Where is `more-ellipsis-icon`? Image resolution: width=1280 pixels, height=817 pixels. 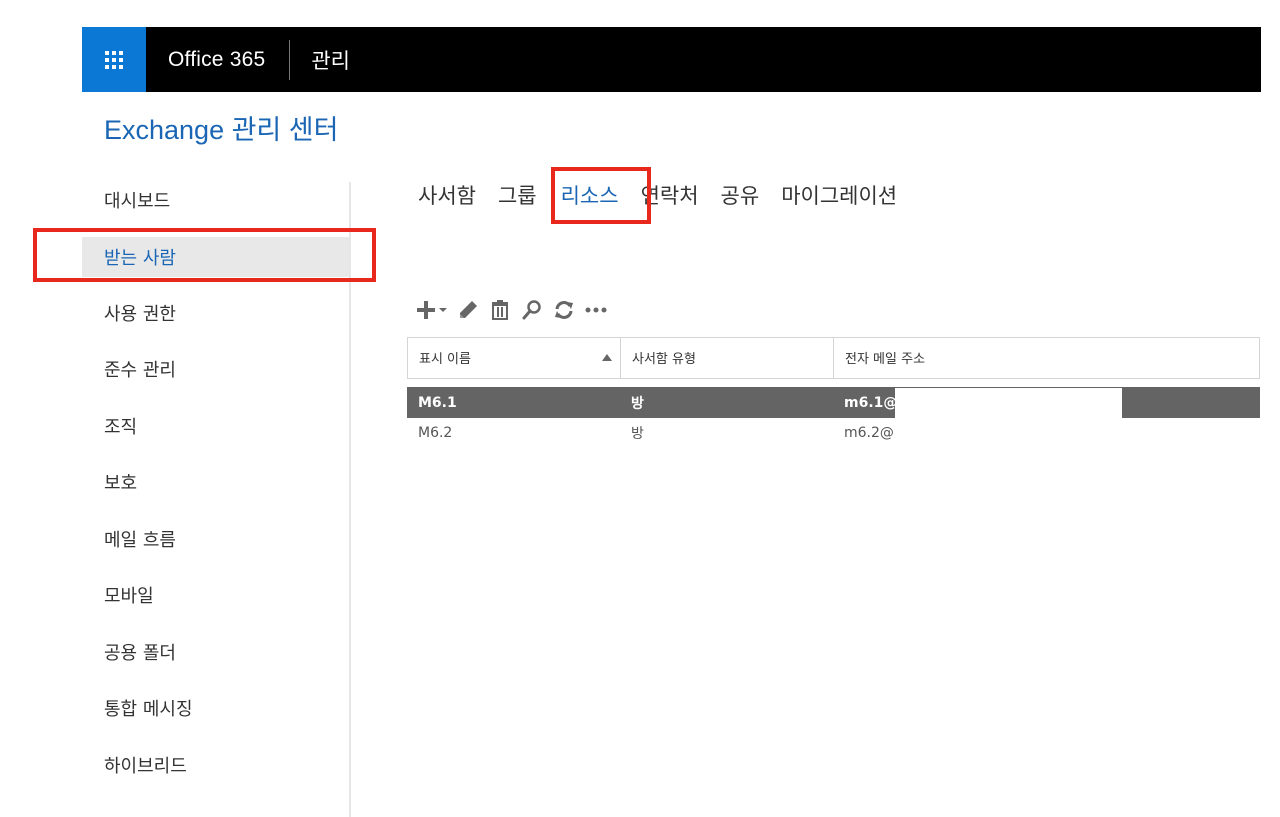
more-ellipsis-icon is located at coordinates (596, 310).